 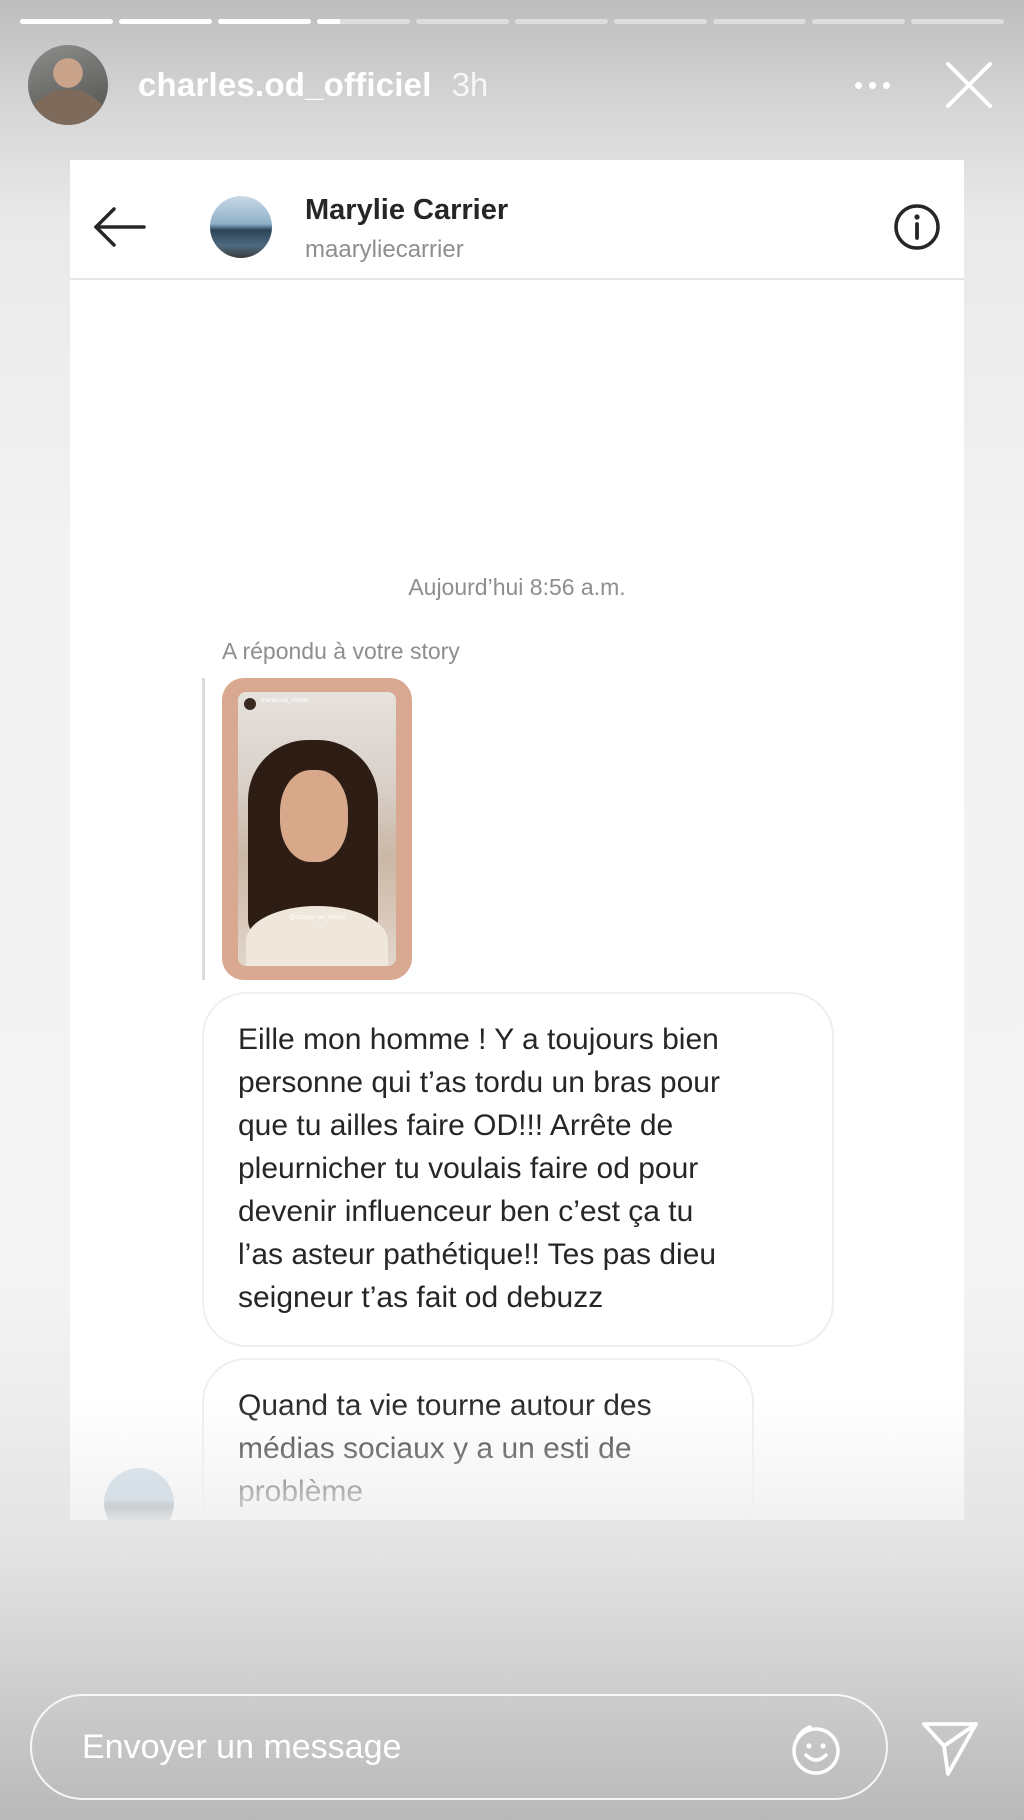 I want to click on message-line: devenir influenceur ben c’est ça tu, so click(x=466, y=1211).